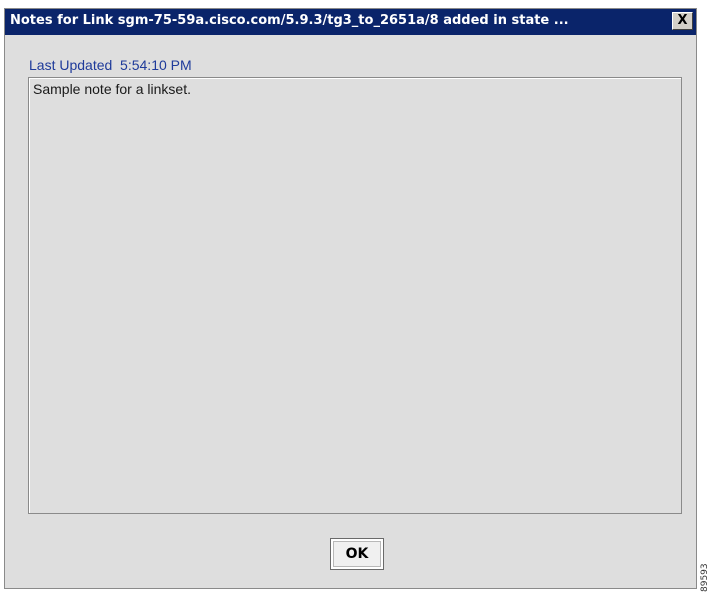  What do you see at coordinates (705, 577) in the screenshot?
I see `figure-id: 89593` at bounding box center [705, 577].